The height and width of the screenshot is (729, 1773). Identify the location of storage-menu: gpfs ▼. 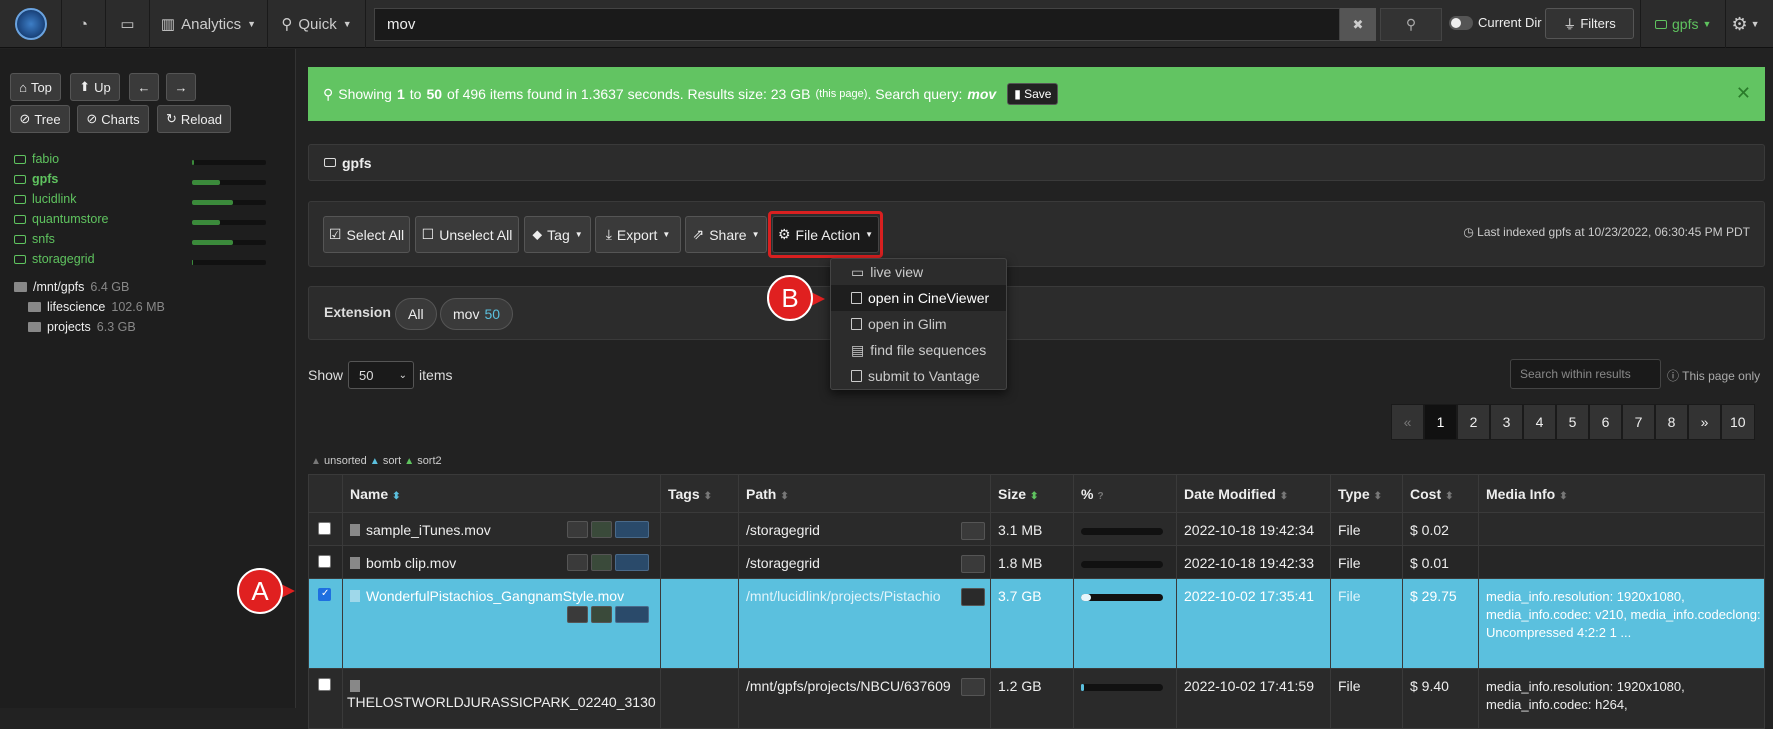
(1683, 24).